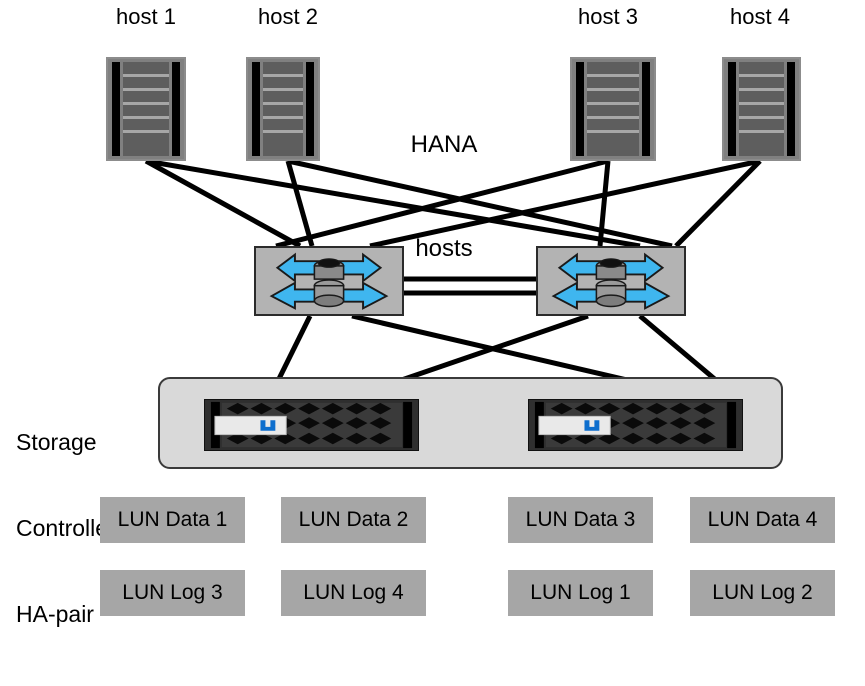 The height and width of the screenshot is (686, 865). What do you see at coordinates (608, 16) in the screenshot?
I see `host-label-3: host 3` at bounding box center [608, 16].